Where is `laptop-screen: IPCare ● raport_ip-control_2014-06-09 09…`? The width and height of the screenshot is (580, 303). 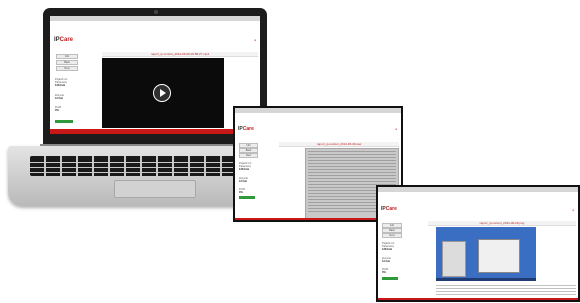 laptop-screen: IPCare ● raport_ip-control_2014-06-09 09… is located at coordinates (155, 75).